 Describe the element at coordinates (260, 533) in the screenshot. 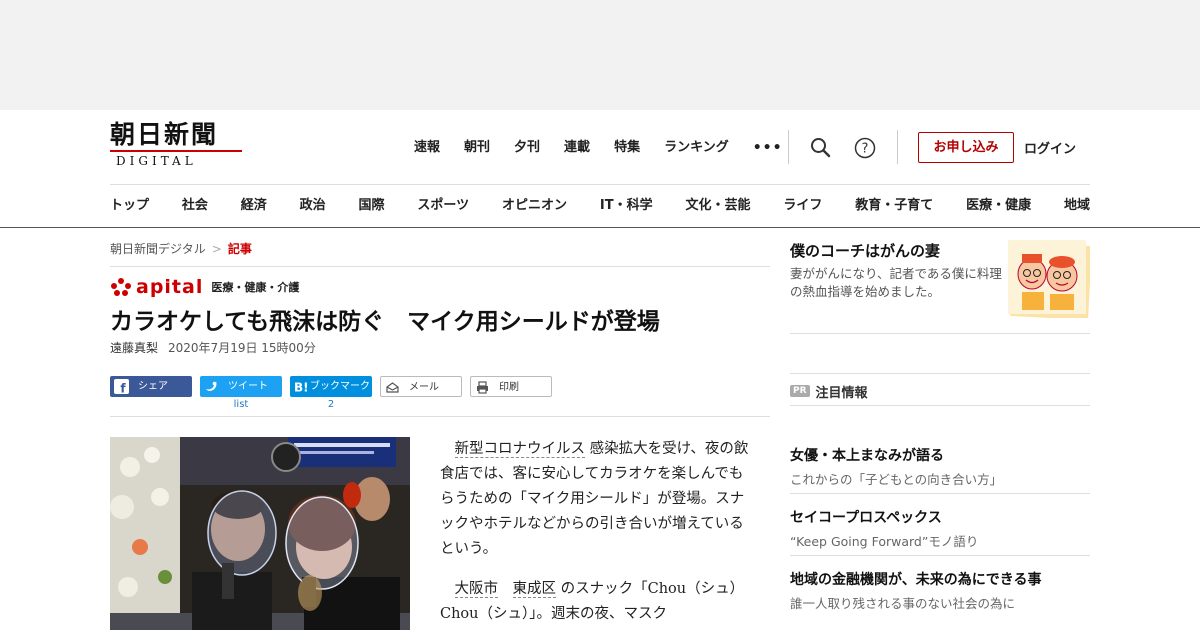

I see `article-photo` at that location.